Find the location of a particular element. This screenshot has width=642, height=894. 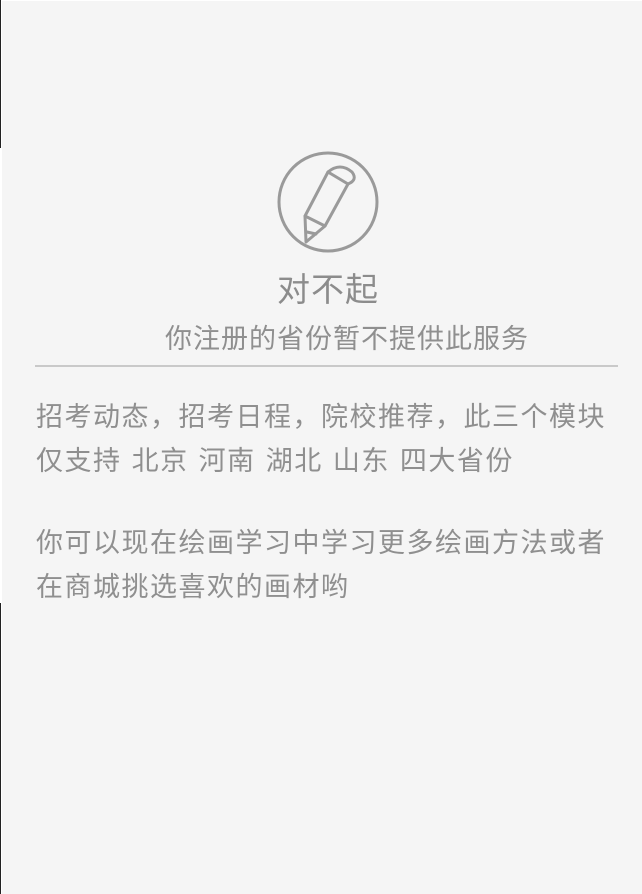

window-edge-top is located at coordinates (0, 74).